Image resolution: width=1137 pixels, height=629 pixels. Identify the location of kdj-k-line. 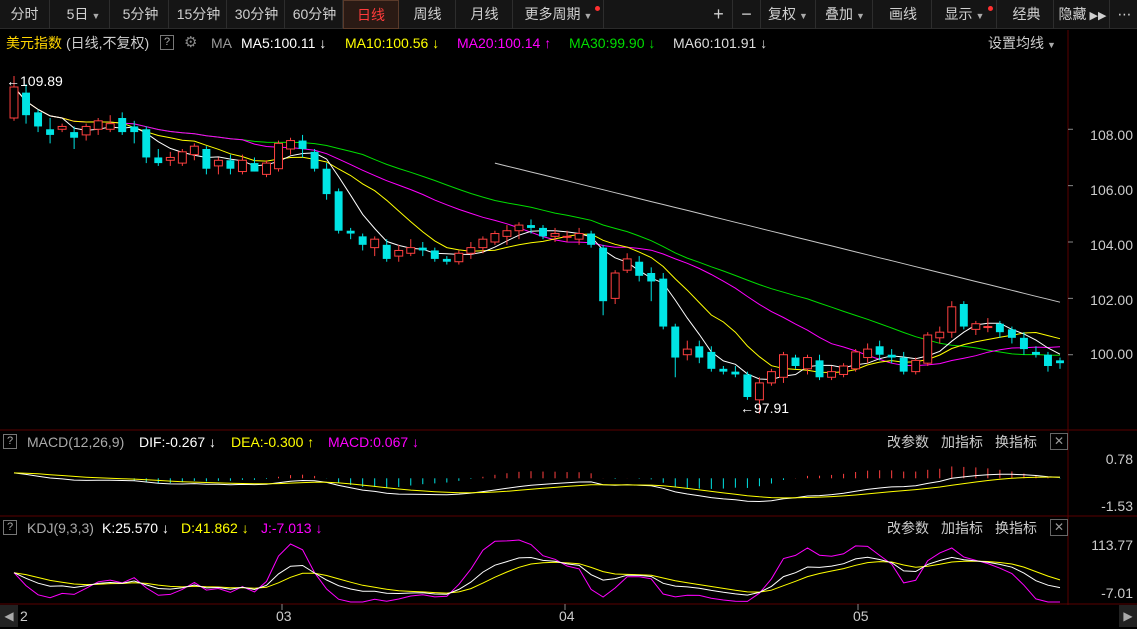
(537, 576).